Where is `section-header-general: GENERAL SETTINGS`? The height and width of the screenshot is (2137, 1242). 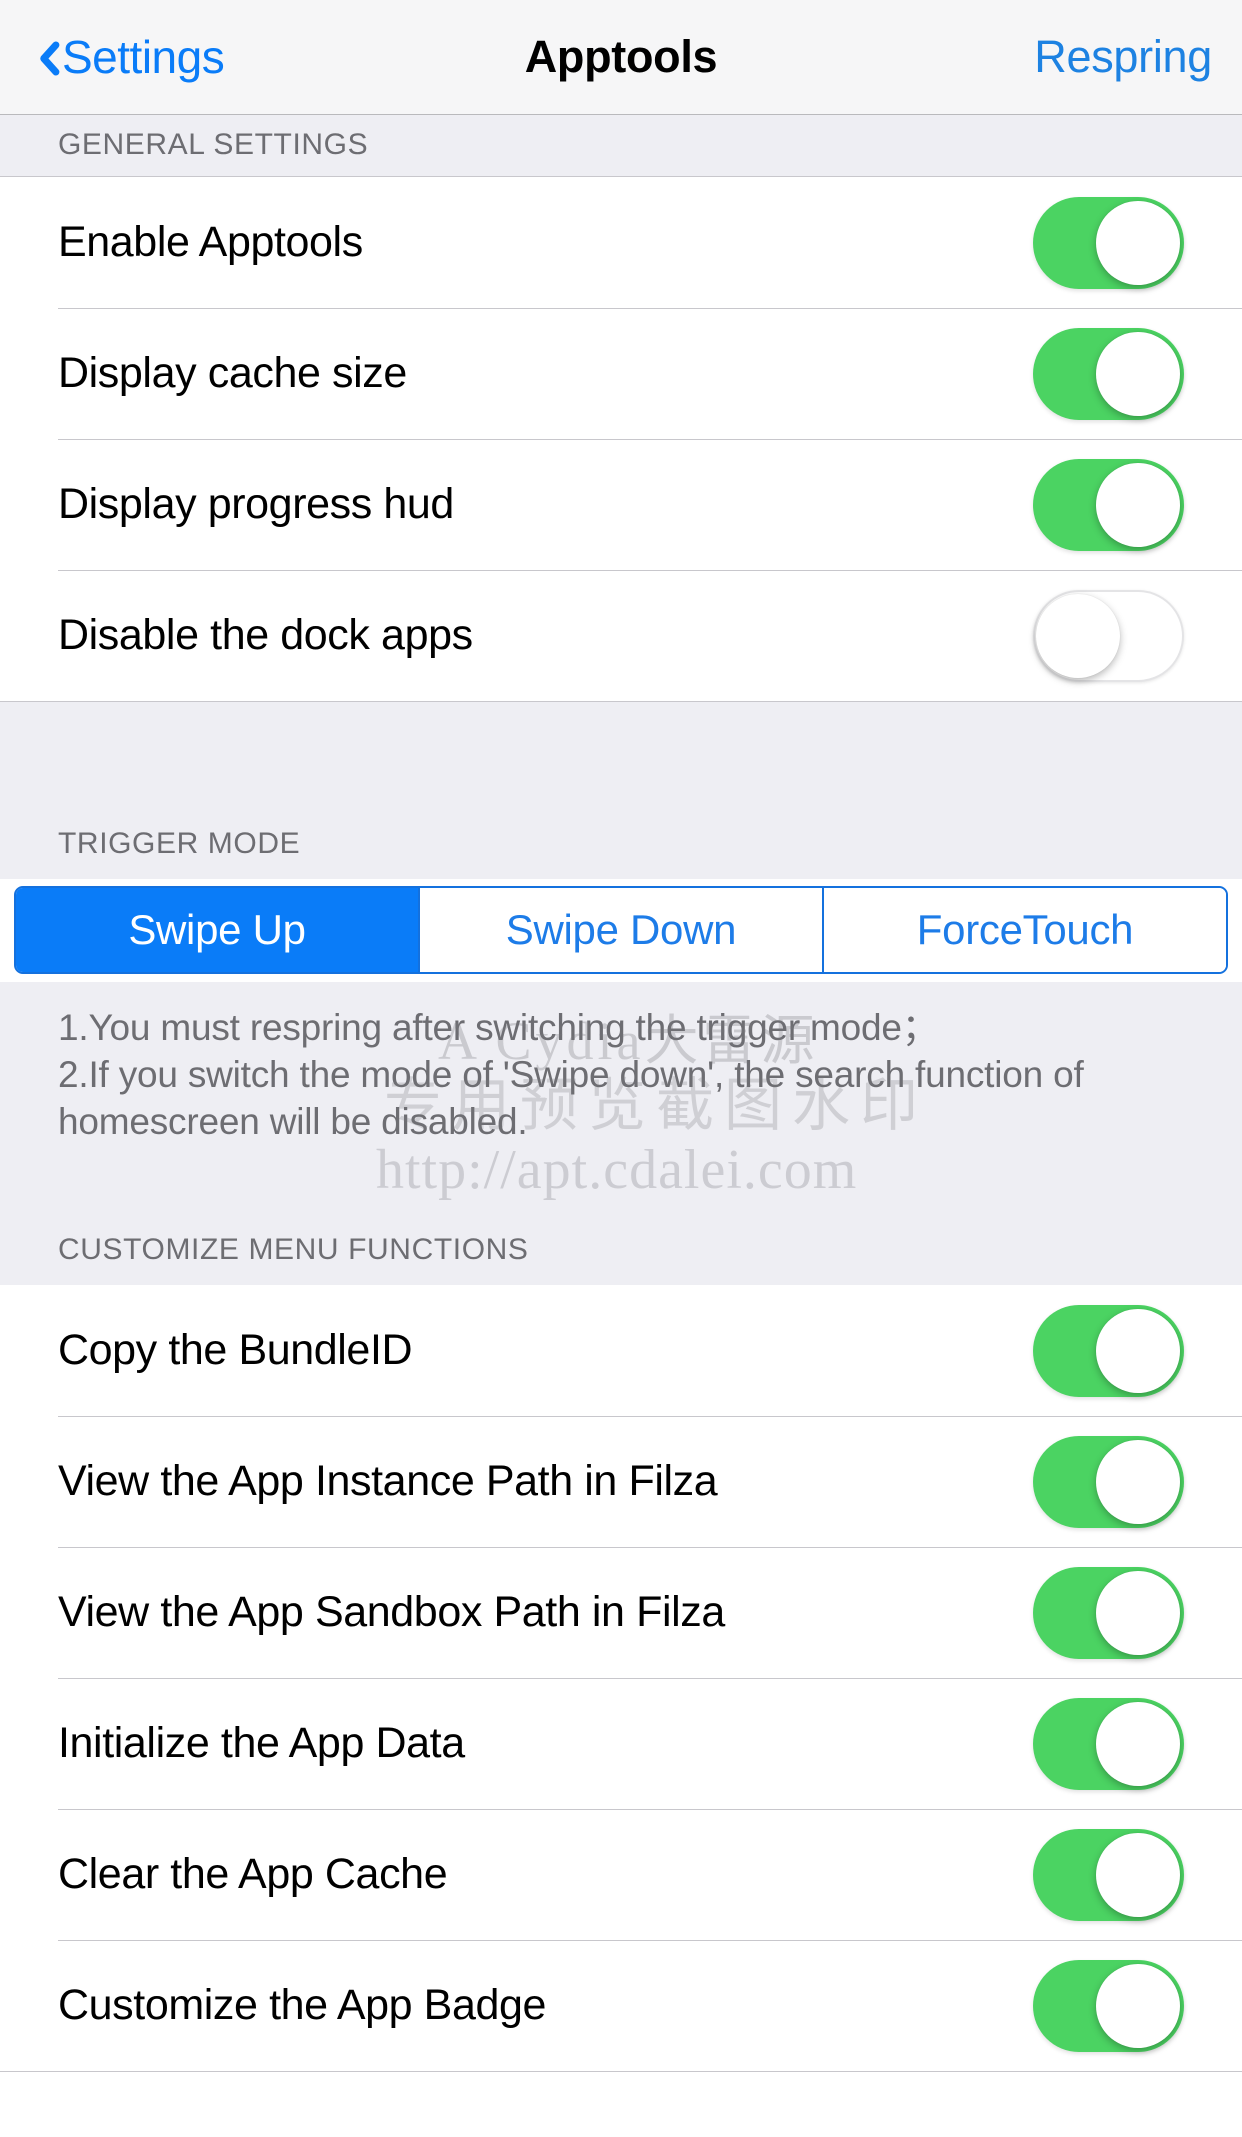
section-header-general: GENERAL SETTINGS is located at coordinates (621, 146).